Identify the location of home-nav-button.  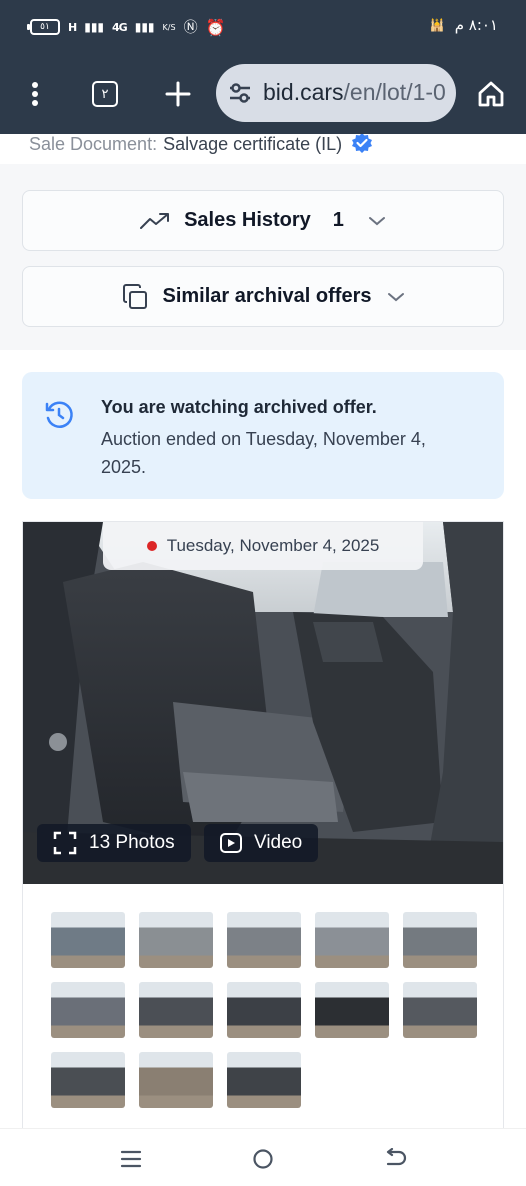
(263, 1159).